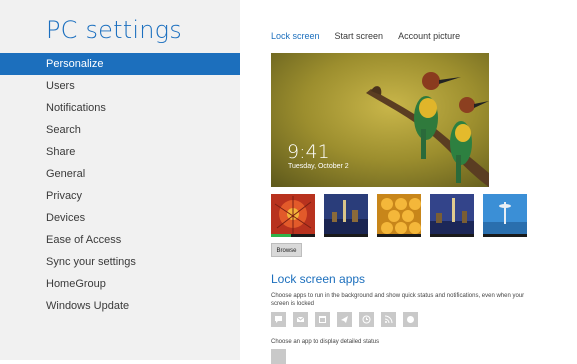 Image resolution: width=577 pixels, height=364 pixels. Describe the element at coordinates (120, 174) in the screenshot. I see `sidebar-item-general: General` at that location.